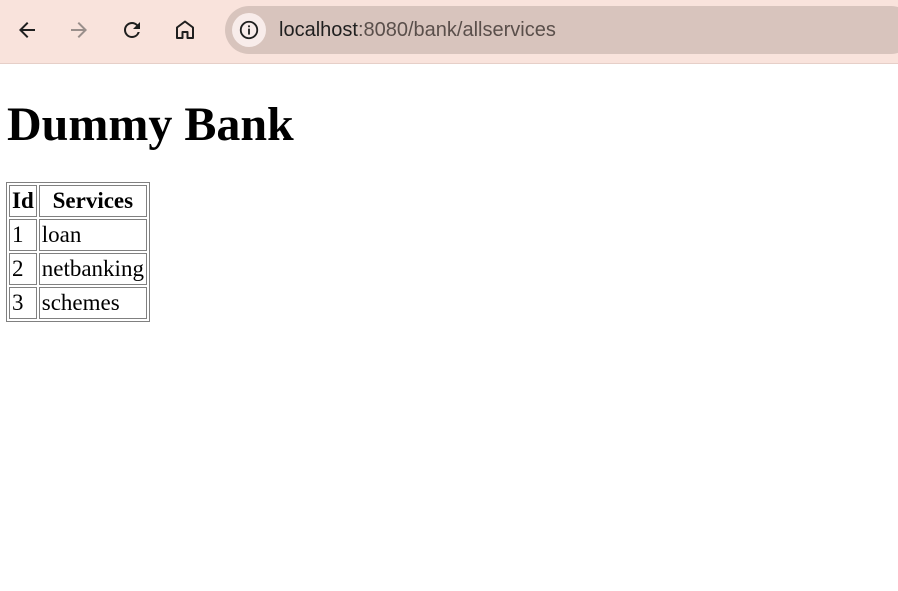 This screenshot has width=898, height=591. I want to click on address-bar: localhost:8080/bank/allservices, so click(561, 30).